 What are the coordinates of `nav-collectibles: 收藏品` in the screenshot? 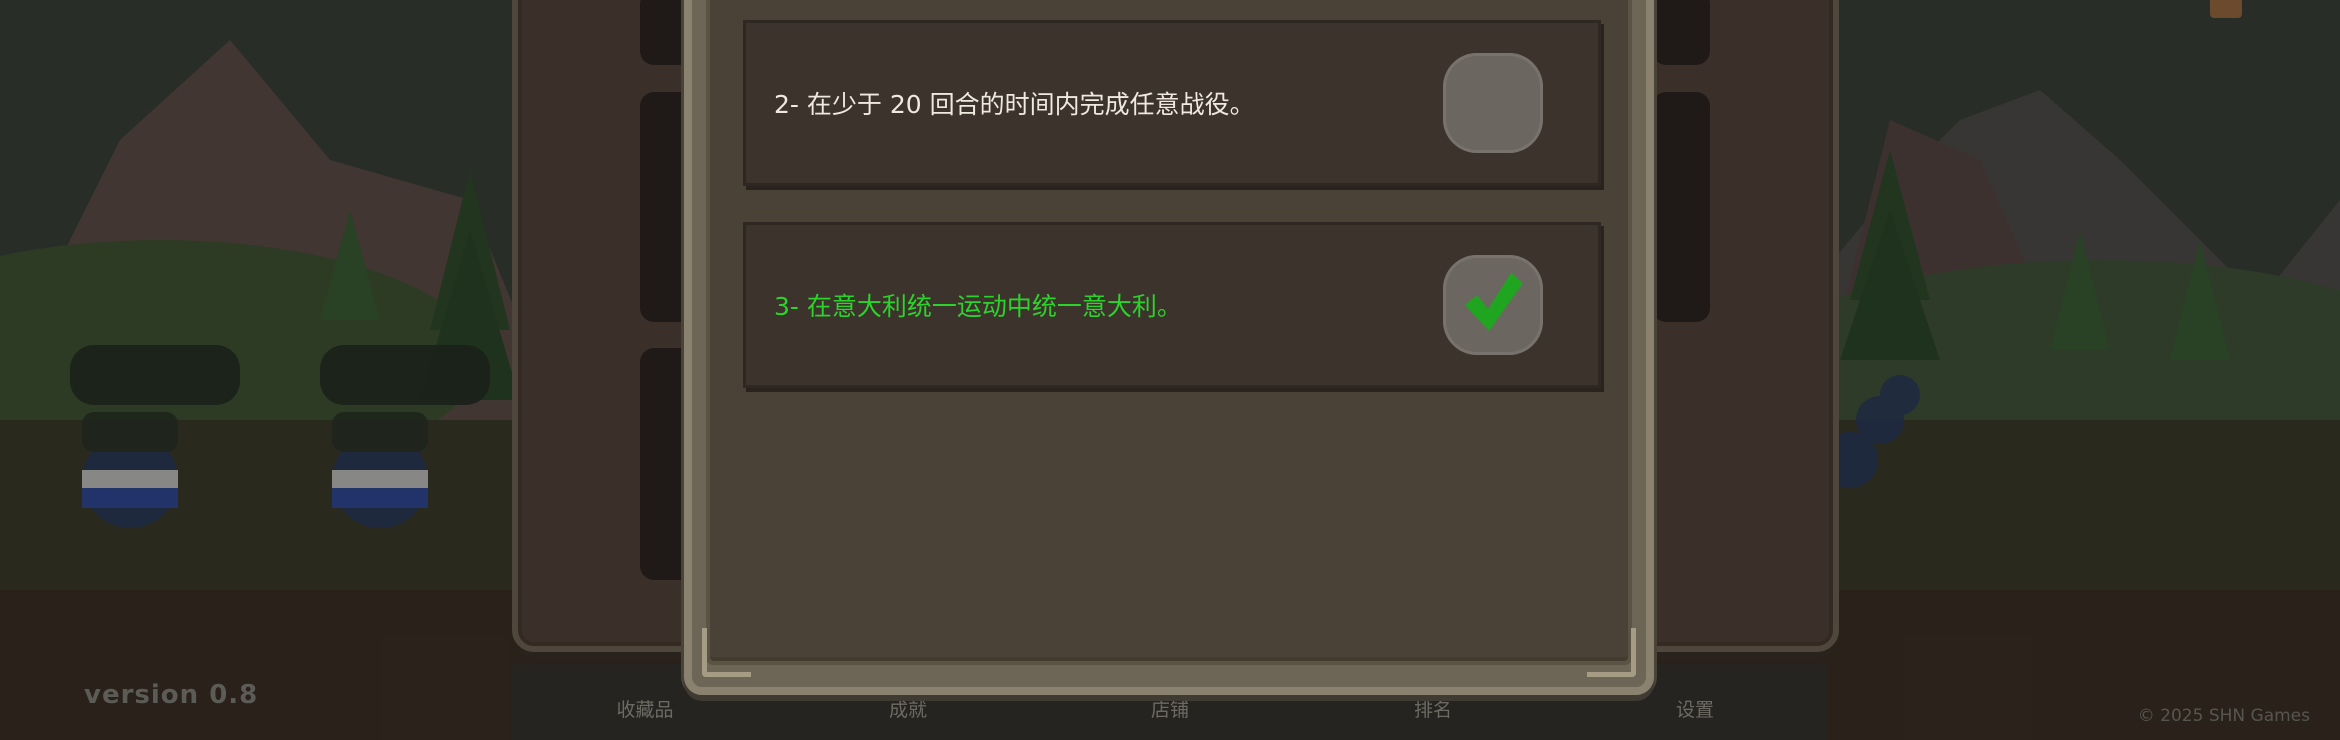 It's located at (645, 708).